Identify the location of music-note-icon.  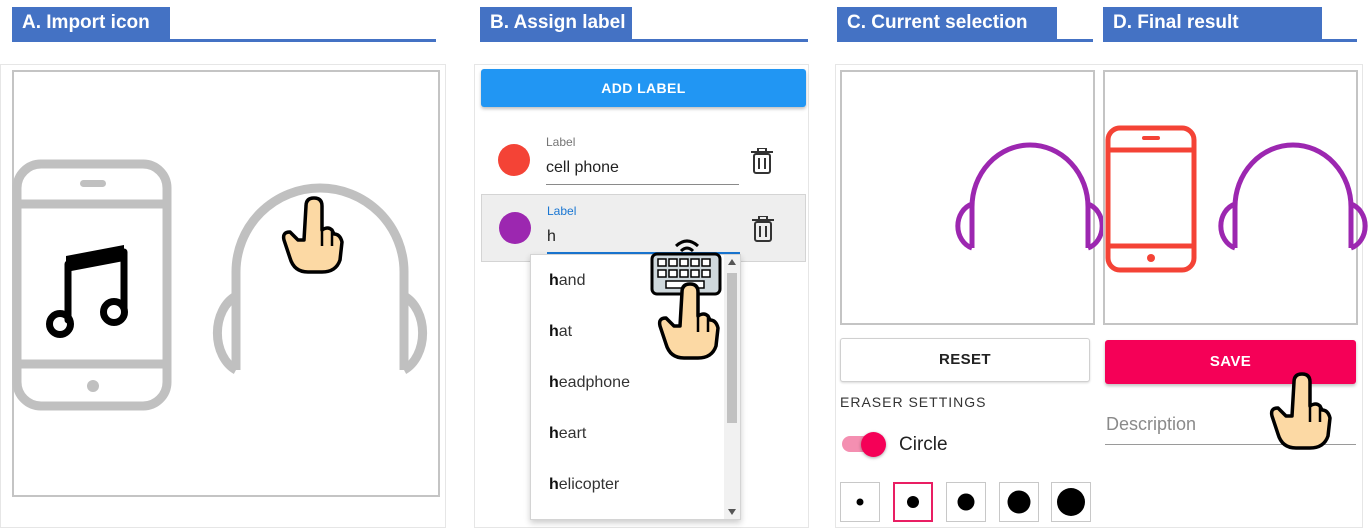
(87, 291).